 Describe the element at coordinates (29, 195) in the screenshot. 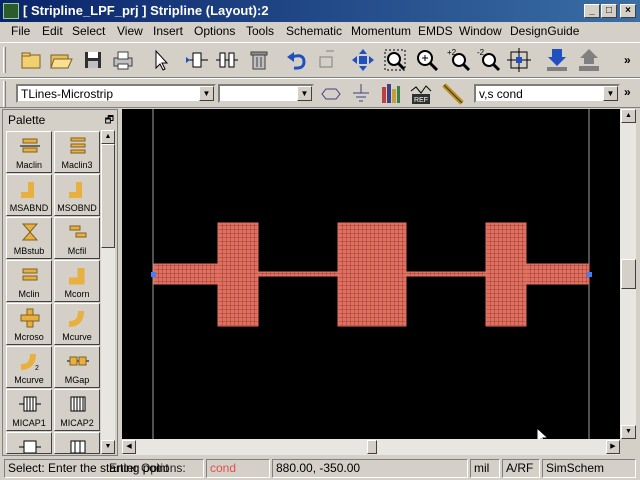

I see `palette-item-msabnd: MSABND` at that location.